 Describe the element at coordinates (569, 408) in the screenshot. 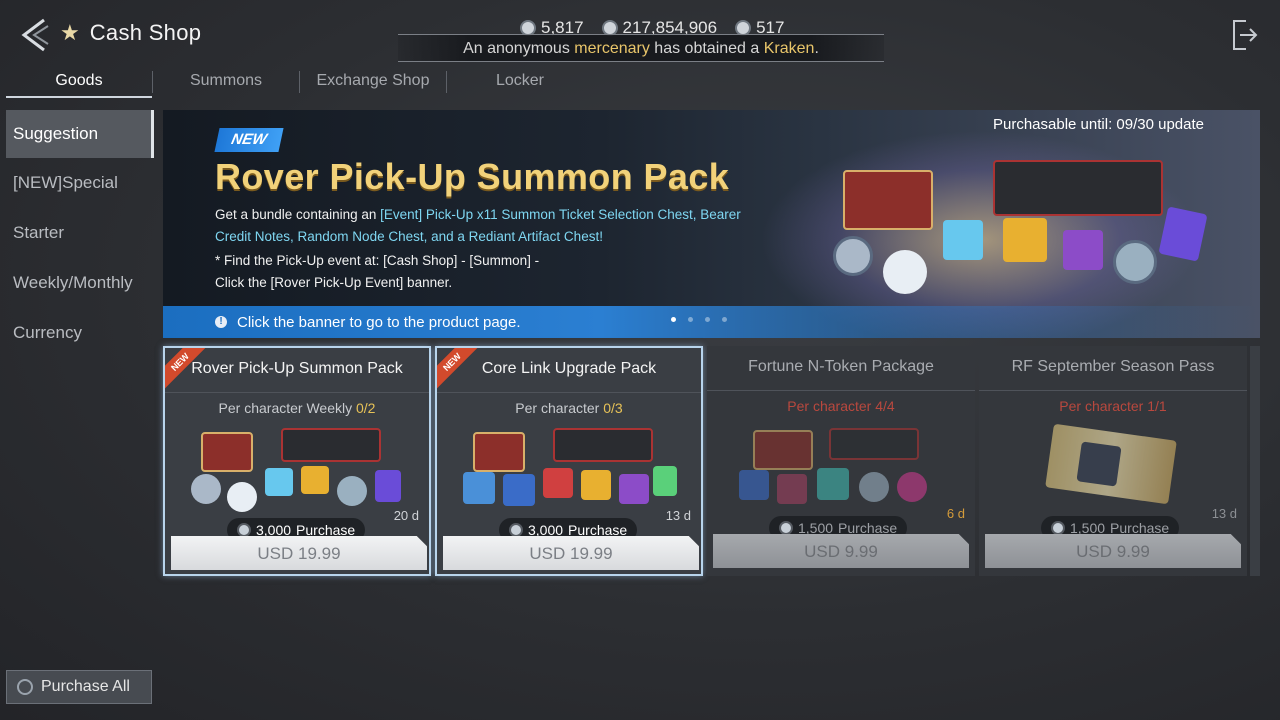

I see `purchase-limit: Per character 0/3` at that location.